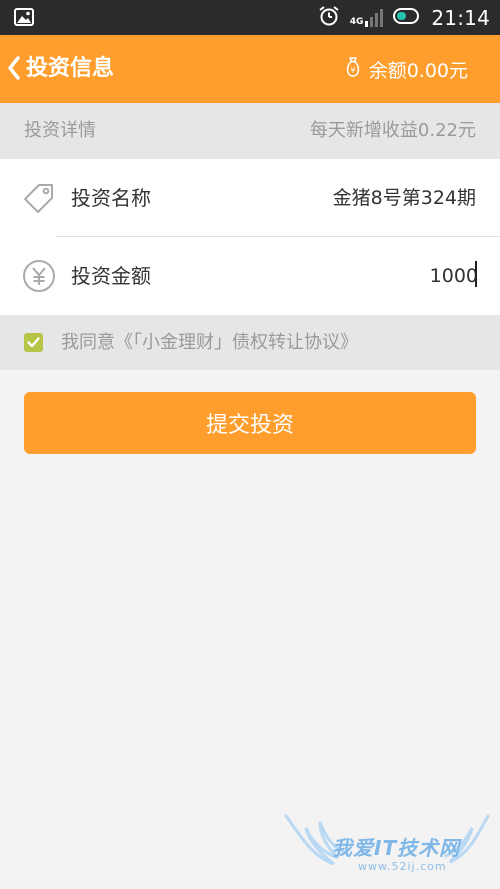 Image resolution: width=500 pixels, height=889 pixels. What do you see at coordinates (396, 848) in the screenshot?
I see `watermark-text: 我爱IT技术网` at bounding box center [396, 848].